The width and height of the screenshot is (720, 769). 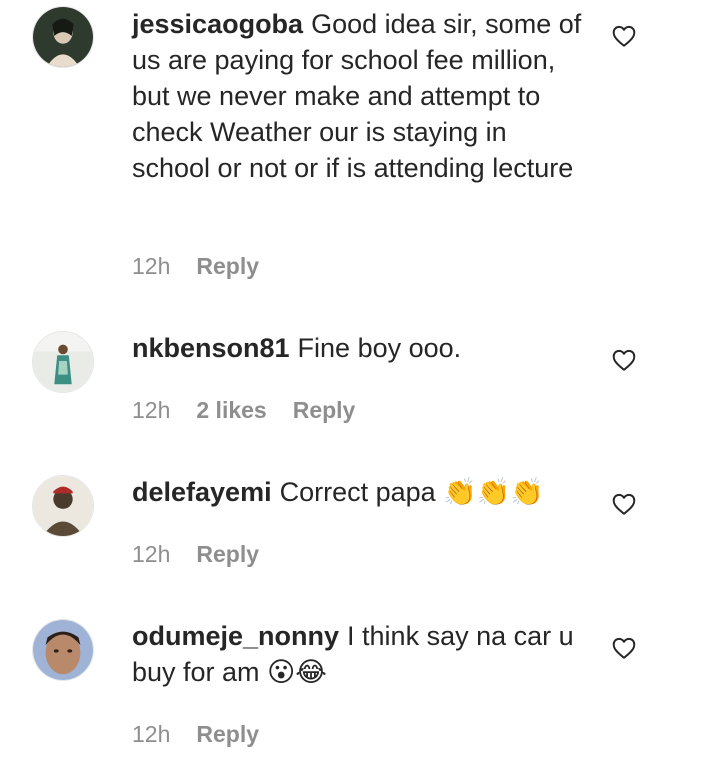 I want to click on username: odumeje_nonny, so click(x=235, y=636).